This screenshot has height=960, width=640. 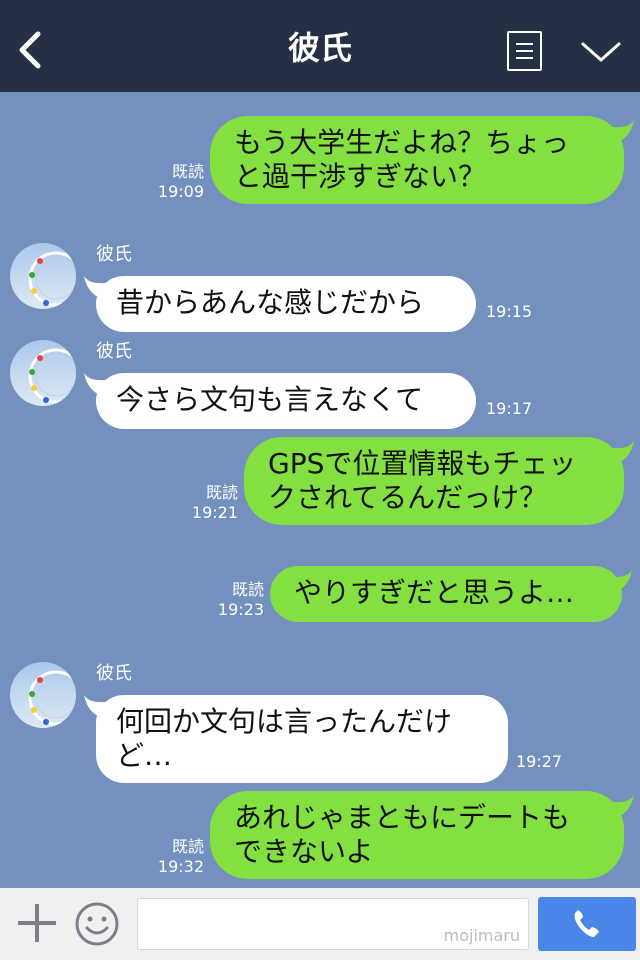 I want to click on message-time: 19:17, so click(x=509, y=408).